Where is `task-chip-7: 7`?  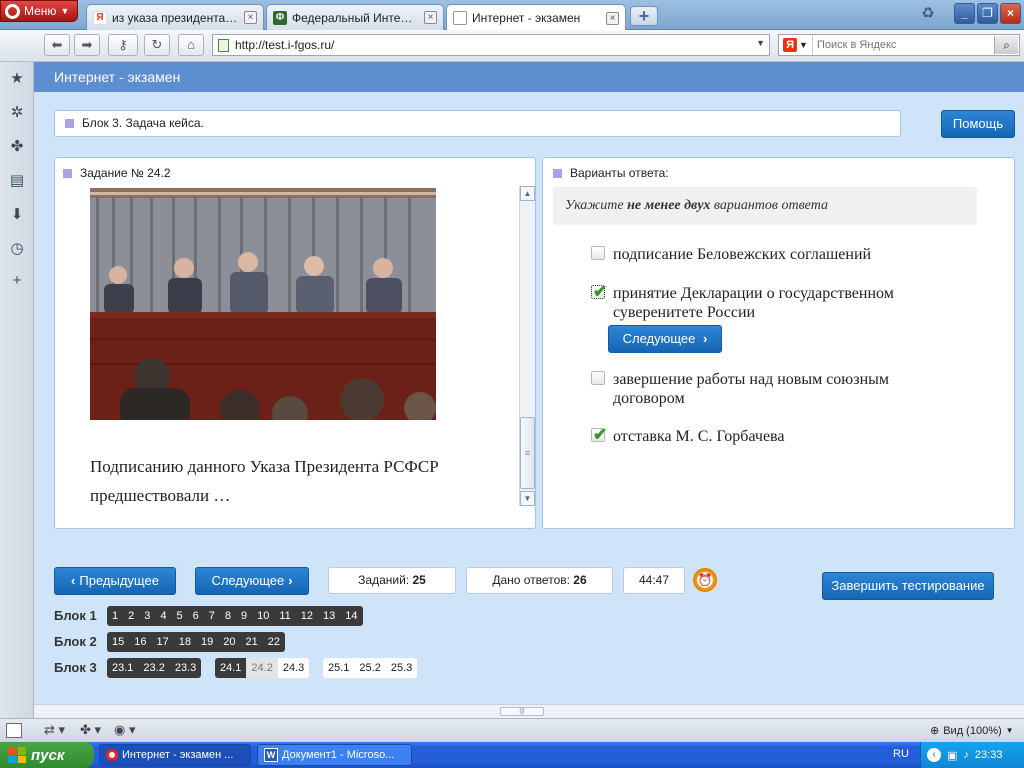
task-chip-7: 7 is located at coordinates (211, 616).